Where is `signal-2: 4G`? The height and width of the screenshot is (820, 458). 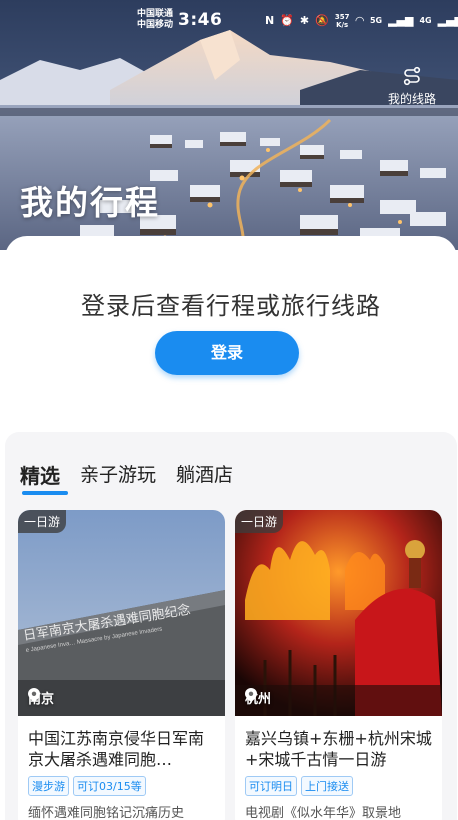 signal-2: 4G is located at coordinates (425, 20).